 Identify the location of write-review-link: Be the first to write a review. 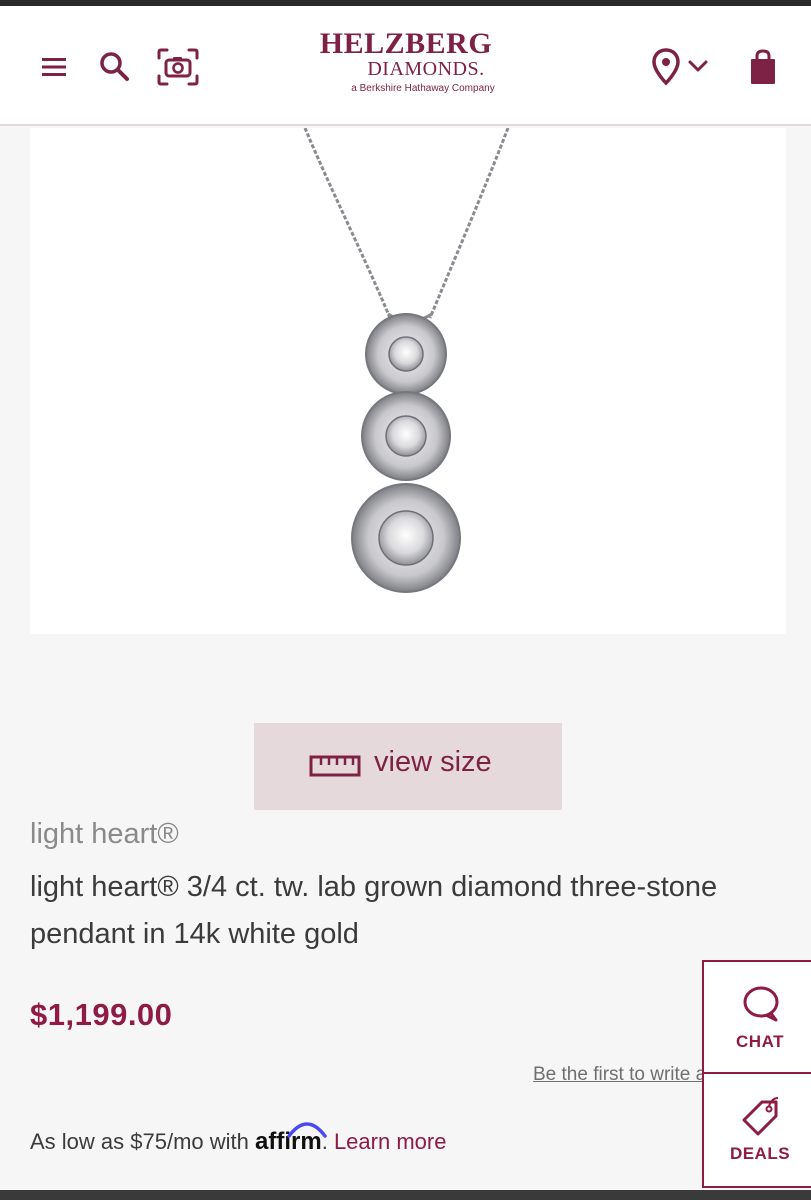
(619, 1079).